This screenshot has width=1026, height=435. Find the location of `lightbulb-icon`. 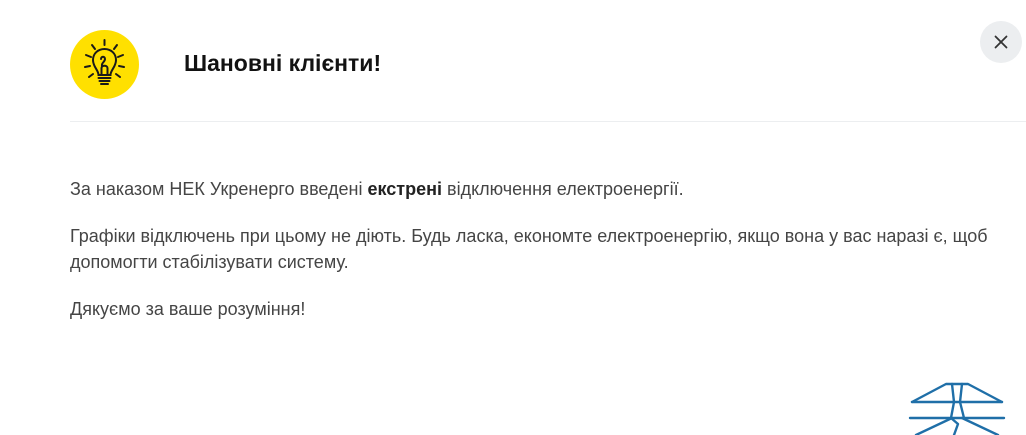

lightbulb-icon is located at coordinates (104, 64).